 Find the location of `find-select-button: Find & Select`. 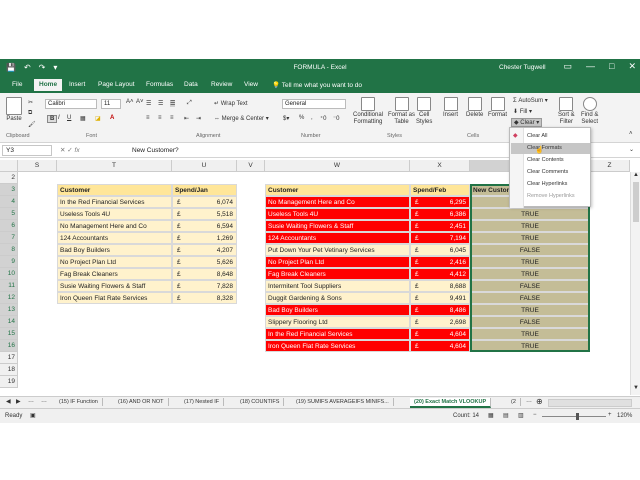

find-select-button: Find & Select is located at coordinates (589, 111).